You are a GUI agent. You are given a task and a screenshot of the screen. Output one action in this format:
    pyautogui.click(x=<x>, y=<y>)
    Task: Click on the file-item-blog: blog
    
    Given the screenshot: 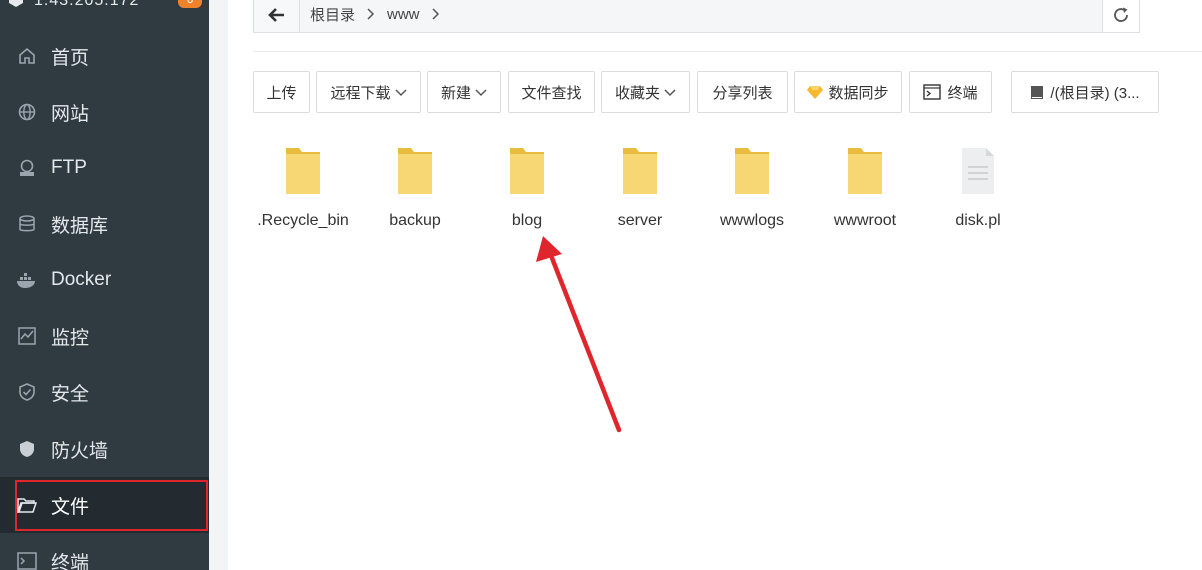 What is the action you would take?
    pyautogui.click(x=527, y=190)
    